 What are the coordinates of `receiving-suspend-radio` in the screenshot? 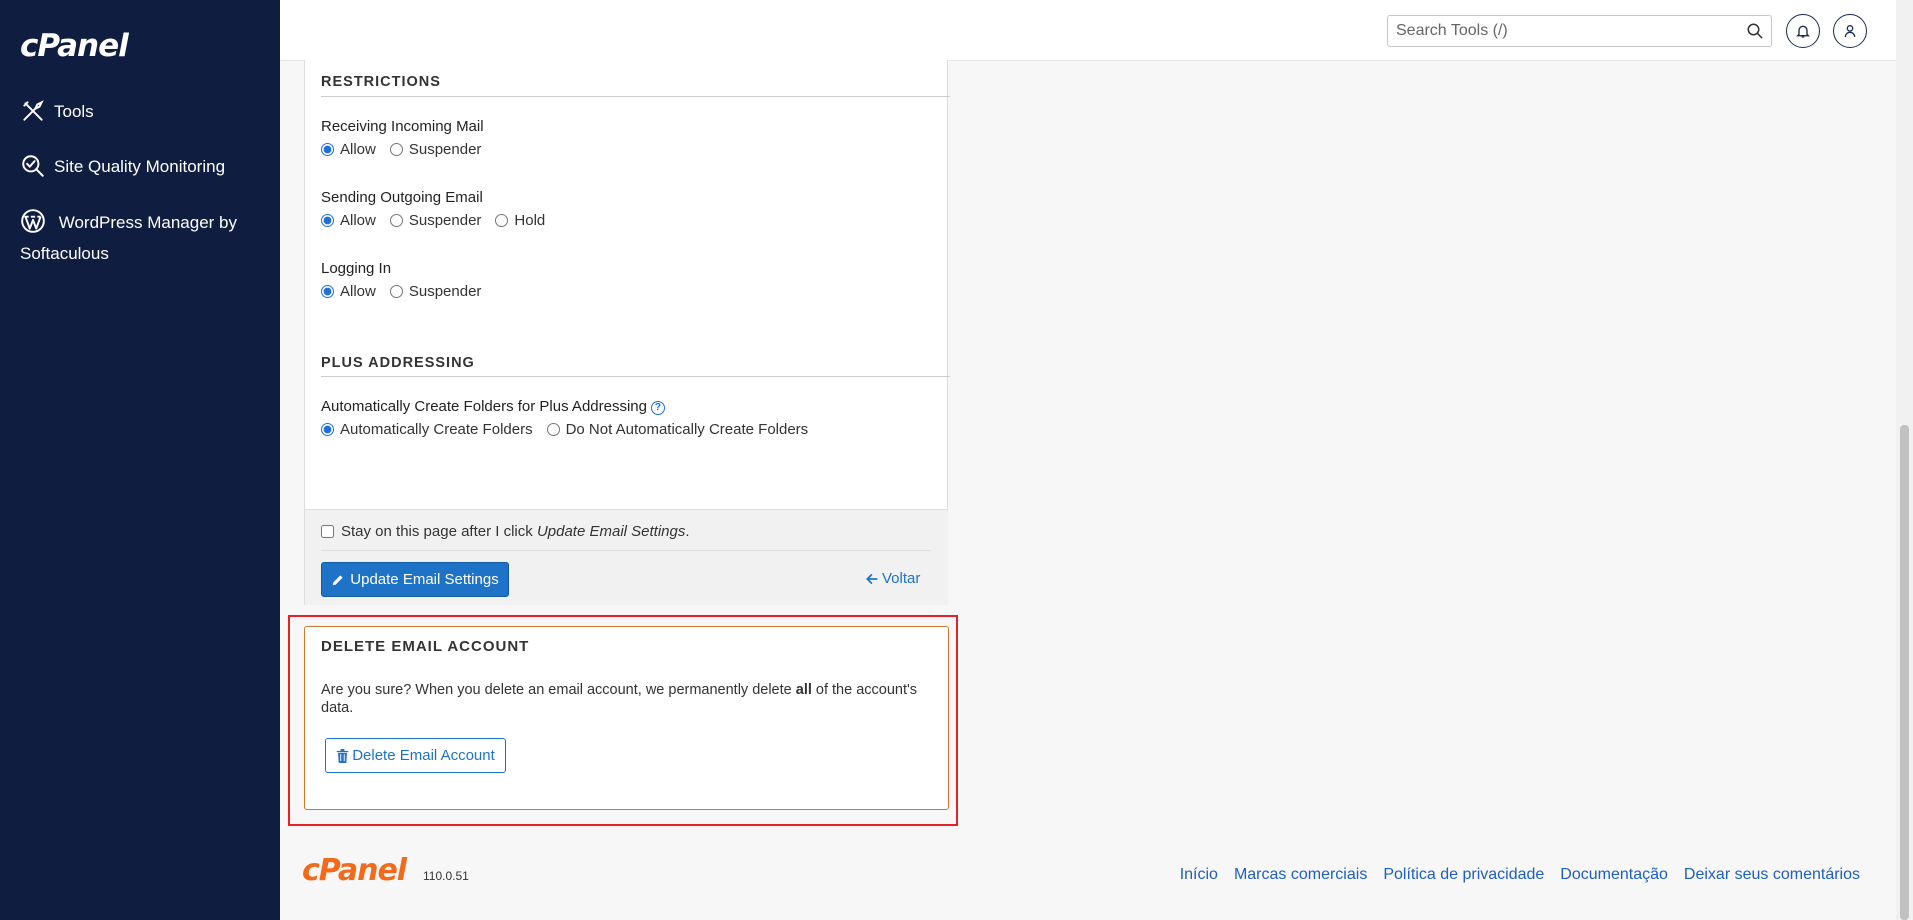 It's located at (396, 149).